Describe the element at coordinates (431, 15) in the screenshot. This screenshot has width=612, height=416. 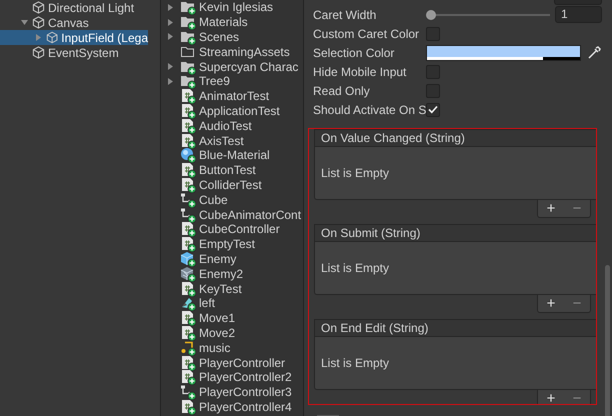
I see `slider-thumb` at that location.